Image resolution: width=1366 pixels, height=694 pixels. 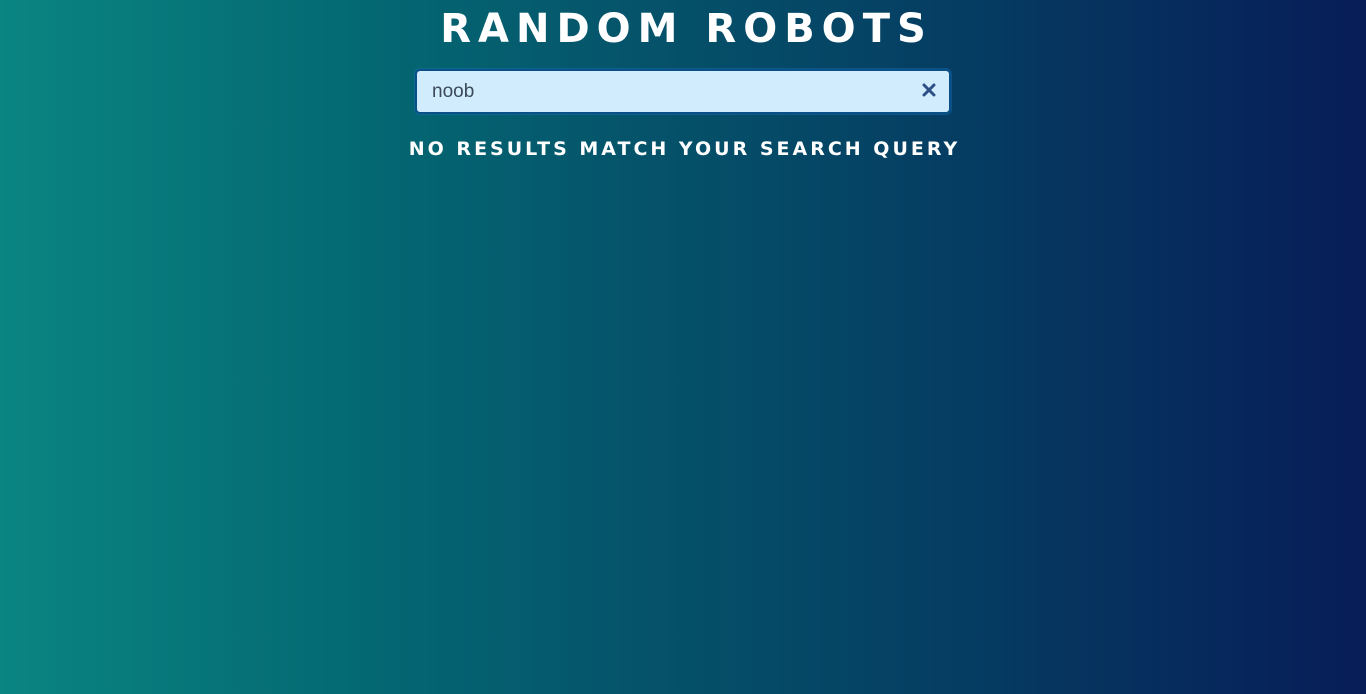 I want to click on search-box, so click(x=683, y=91).